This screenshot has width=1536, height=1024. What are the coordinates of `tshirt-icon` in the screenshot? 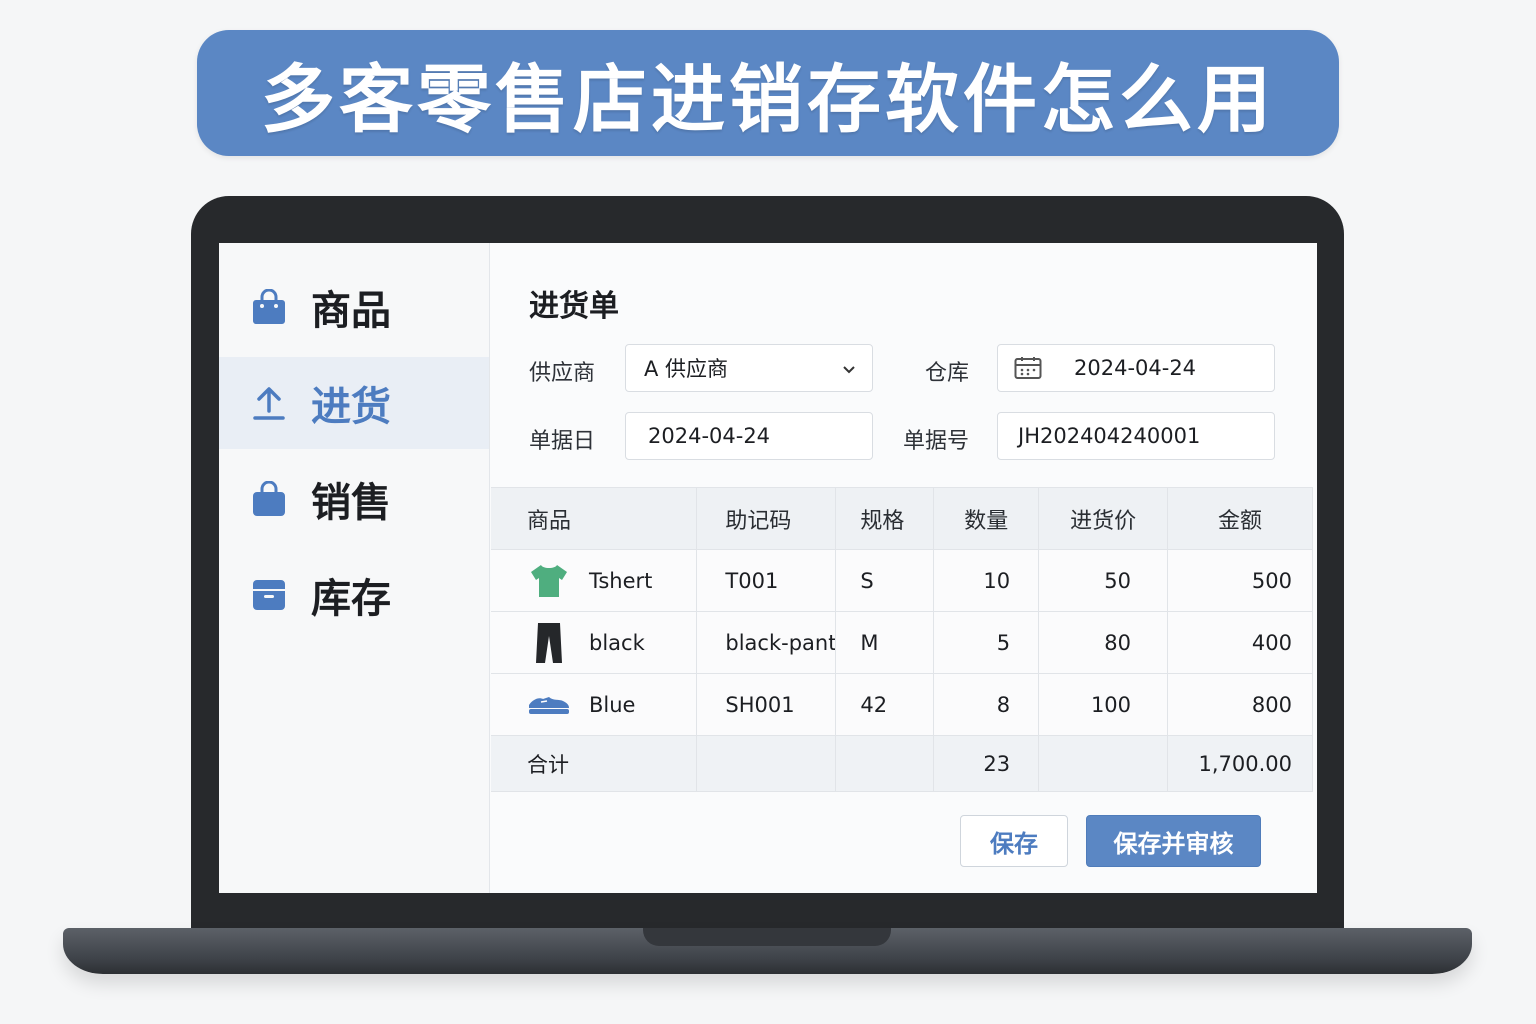 It's located at (549, 581).